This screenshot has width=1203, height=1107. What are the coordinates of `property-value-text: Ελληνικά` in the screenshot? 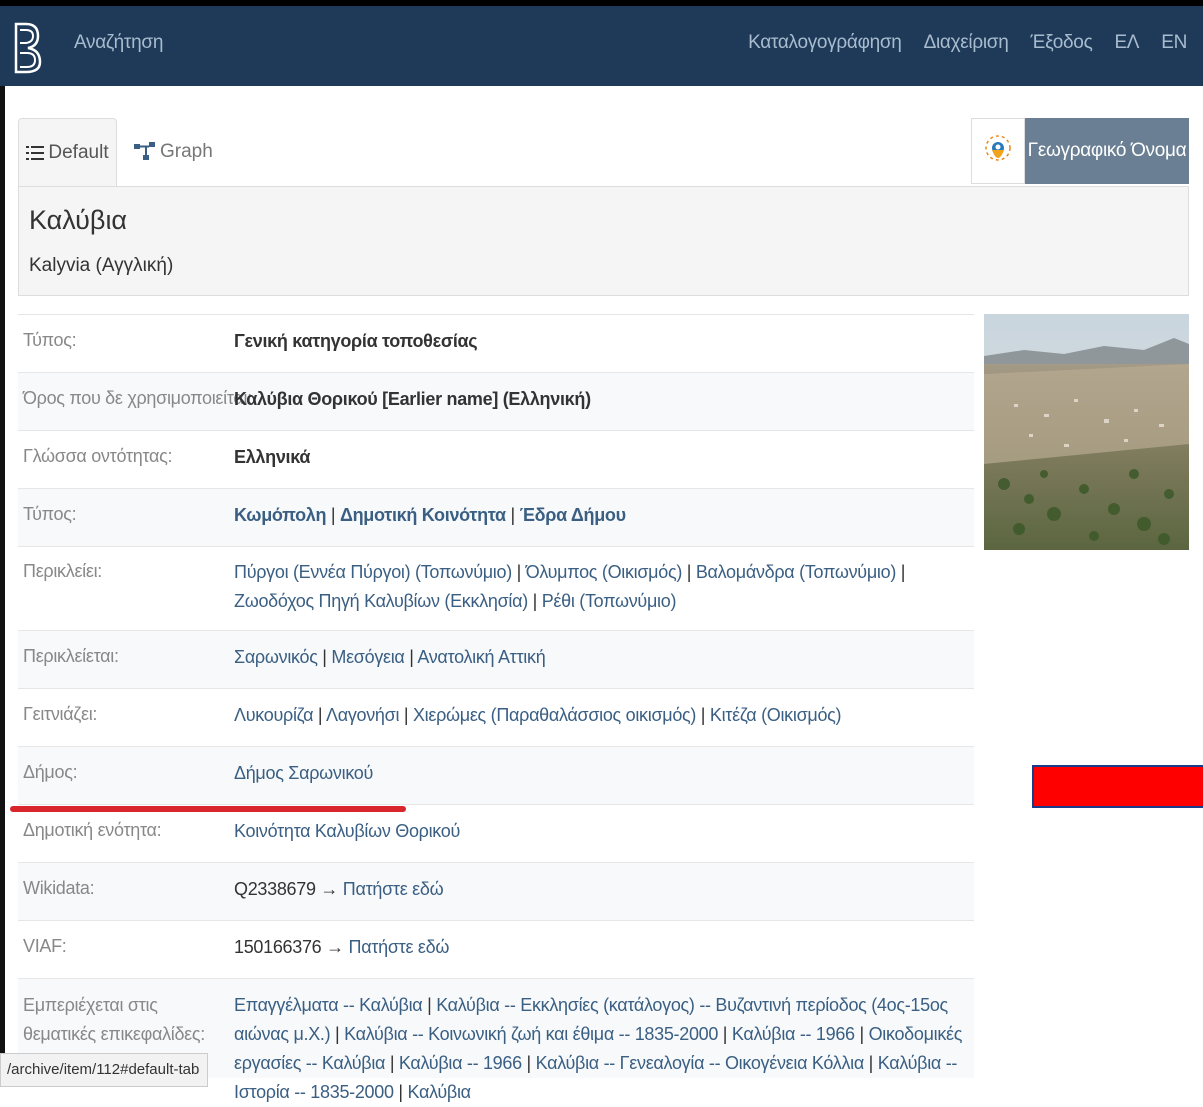 It's located at (272, 457).